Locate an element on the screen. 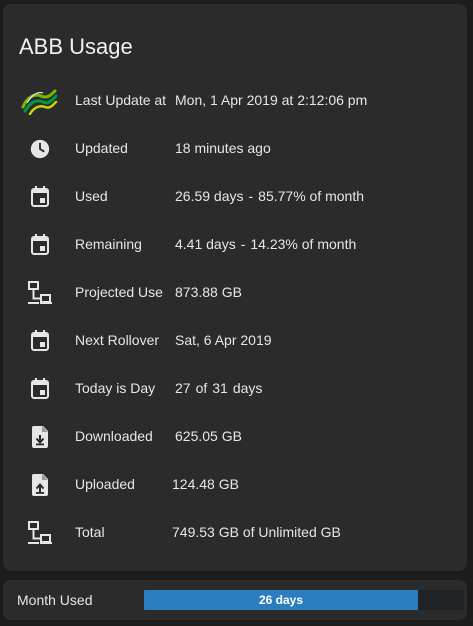 This screenshot has width=473, height=626. file-upload-icon is located at coordinates (40, 485).